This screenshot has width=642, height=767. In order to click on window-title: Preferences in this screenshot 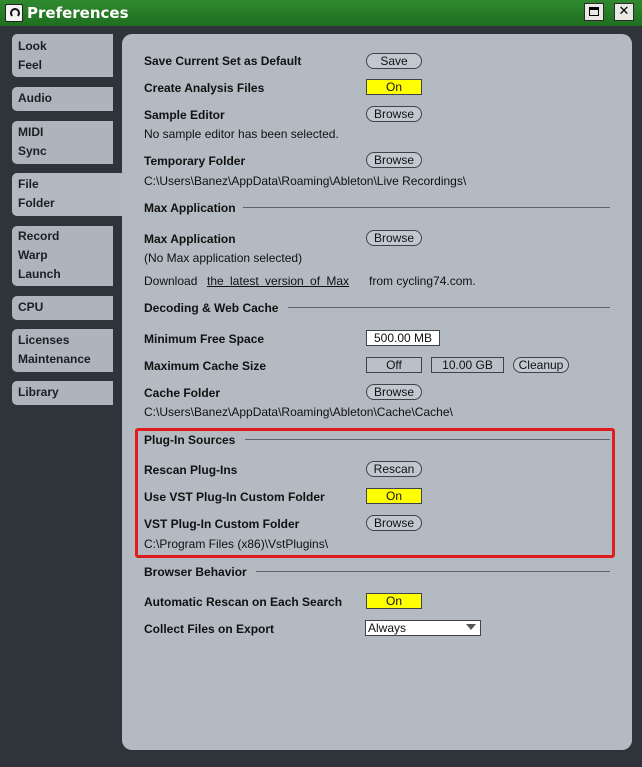, I will do `click(78, 13)`.